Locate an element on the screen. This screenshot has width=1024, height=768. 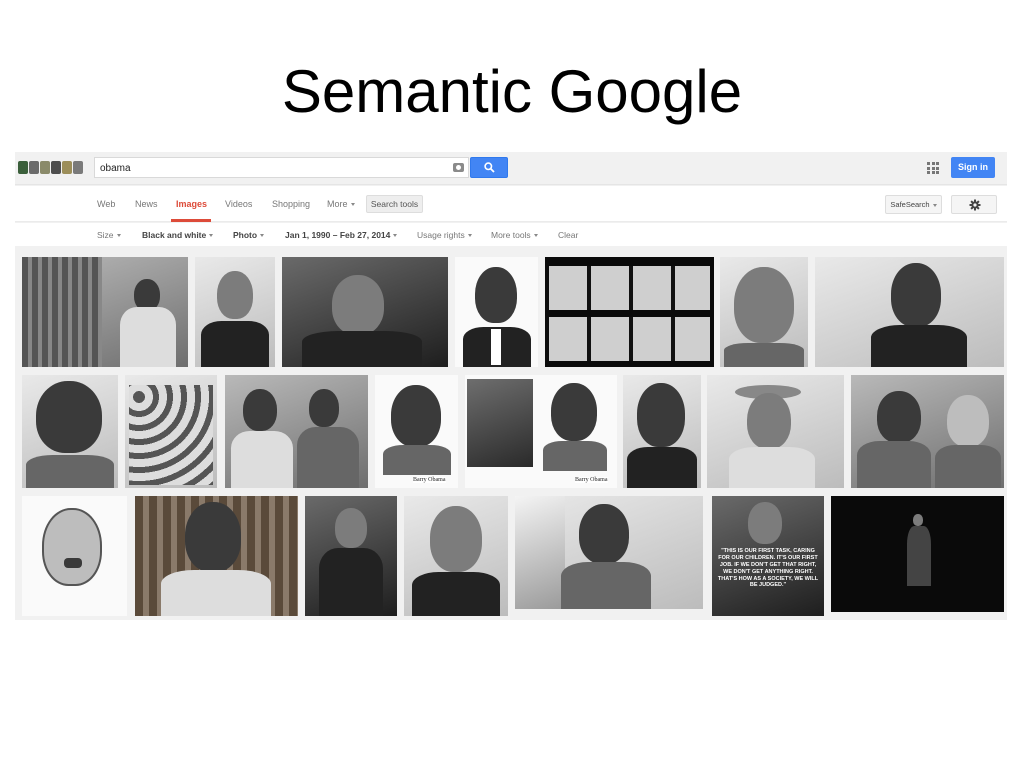
filter-more-tools: More tools is located at coordinates (514, 235).